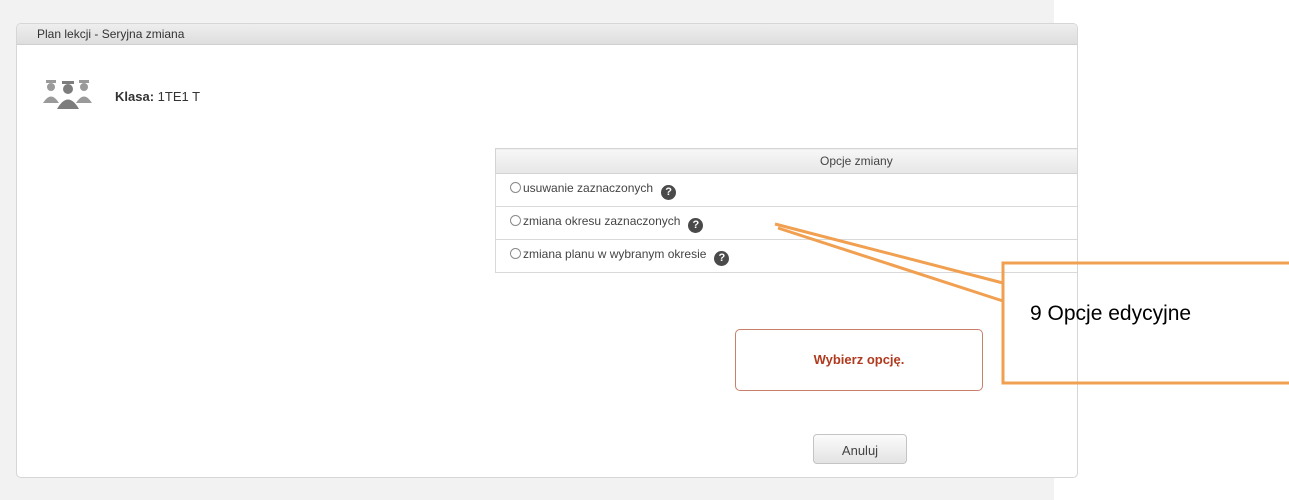  I want to click on group-users-icon, so click(67, 94).